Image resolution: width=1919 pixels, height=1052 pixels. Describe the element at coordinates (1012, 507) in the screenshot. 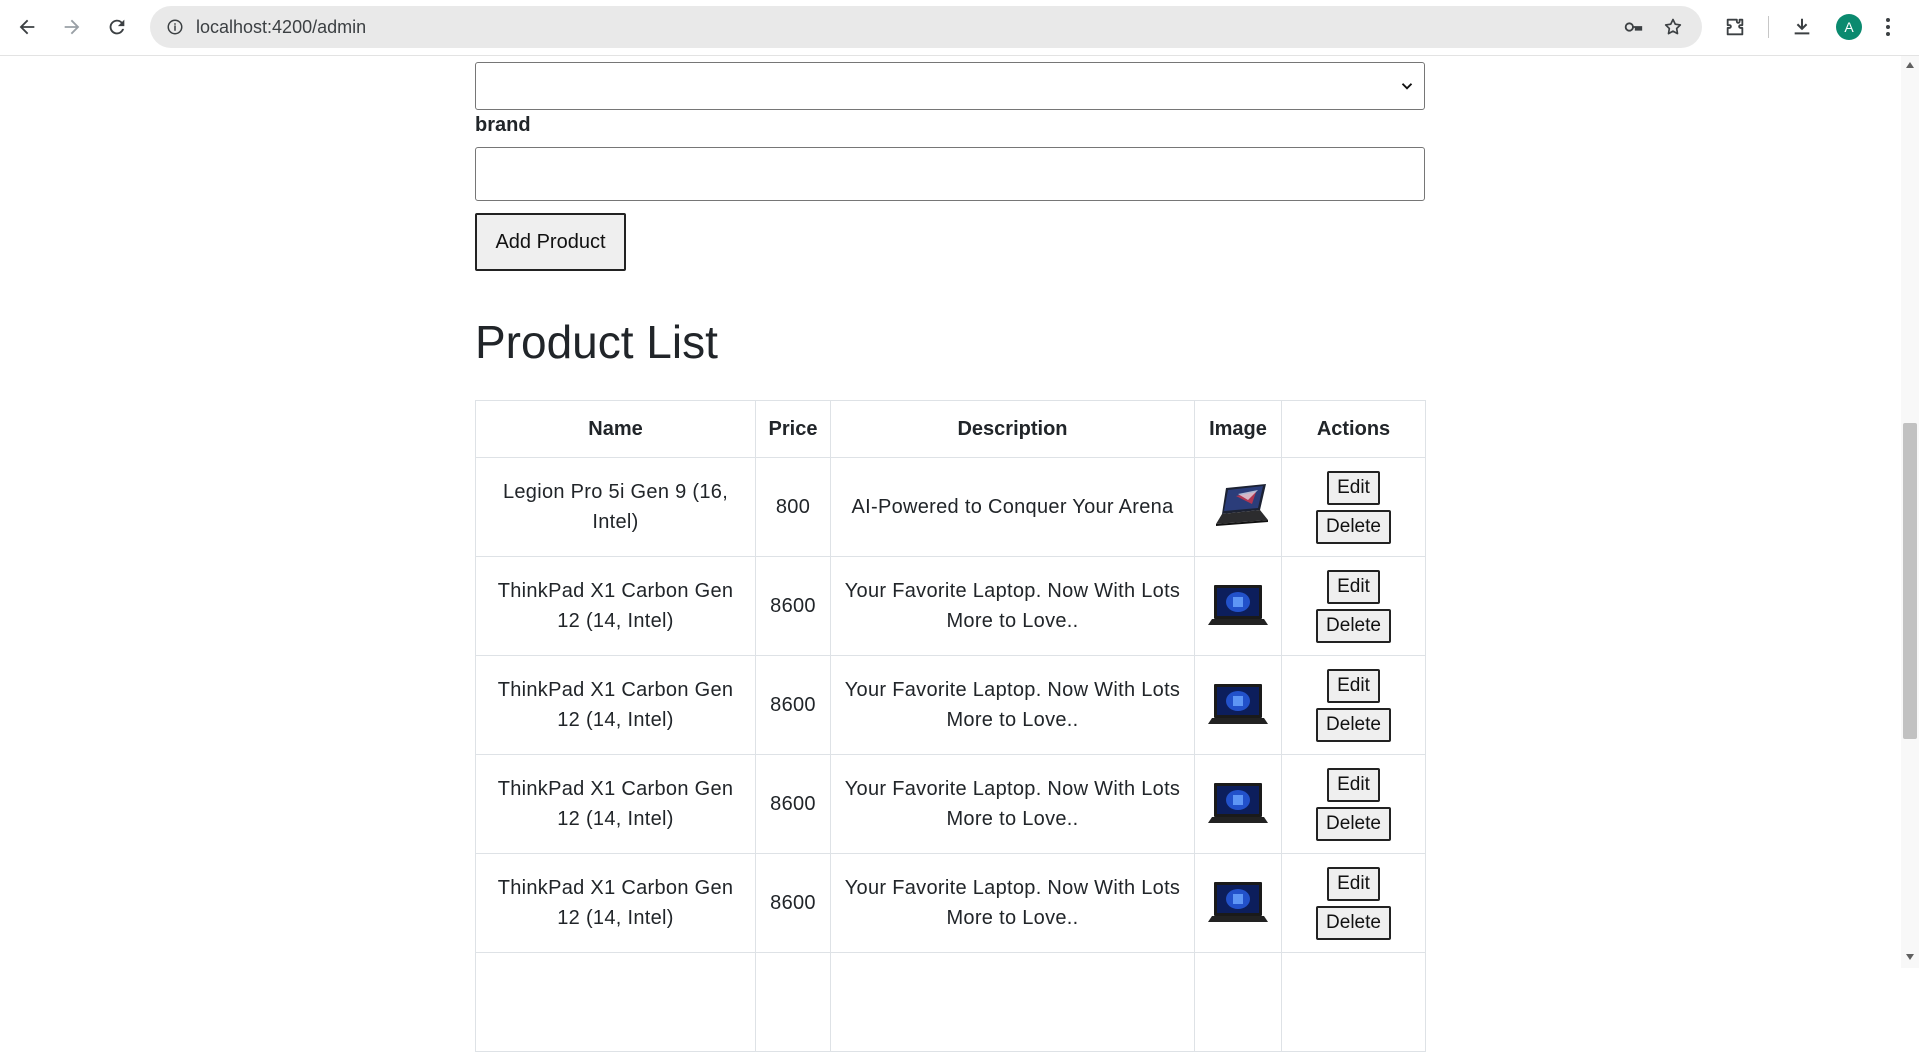

I see `product-description: AI-Powered to Conquer Your Arena` at that location.